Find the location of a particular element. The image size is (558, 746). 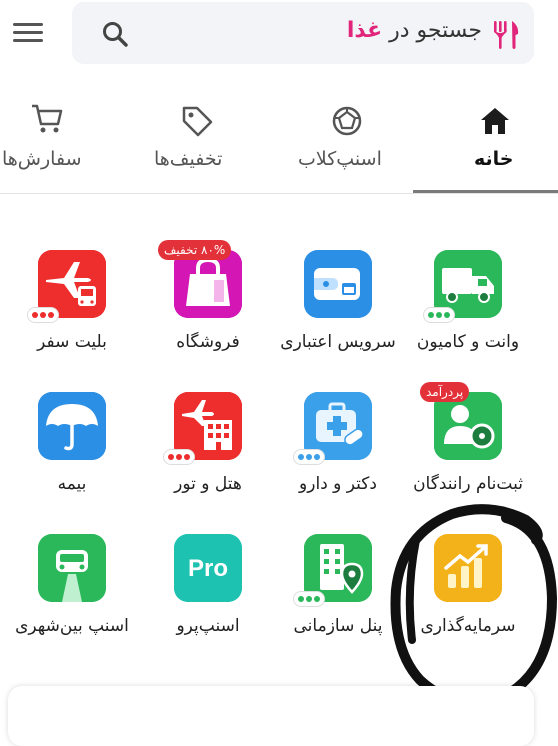

tab-home: خانه is located at coordinates (490, 142).